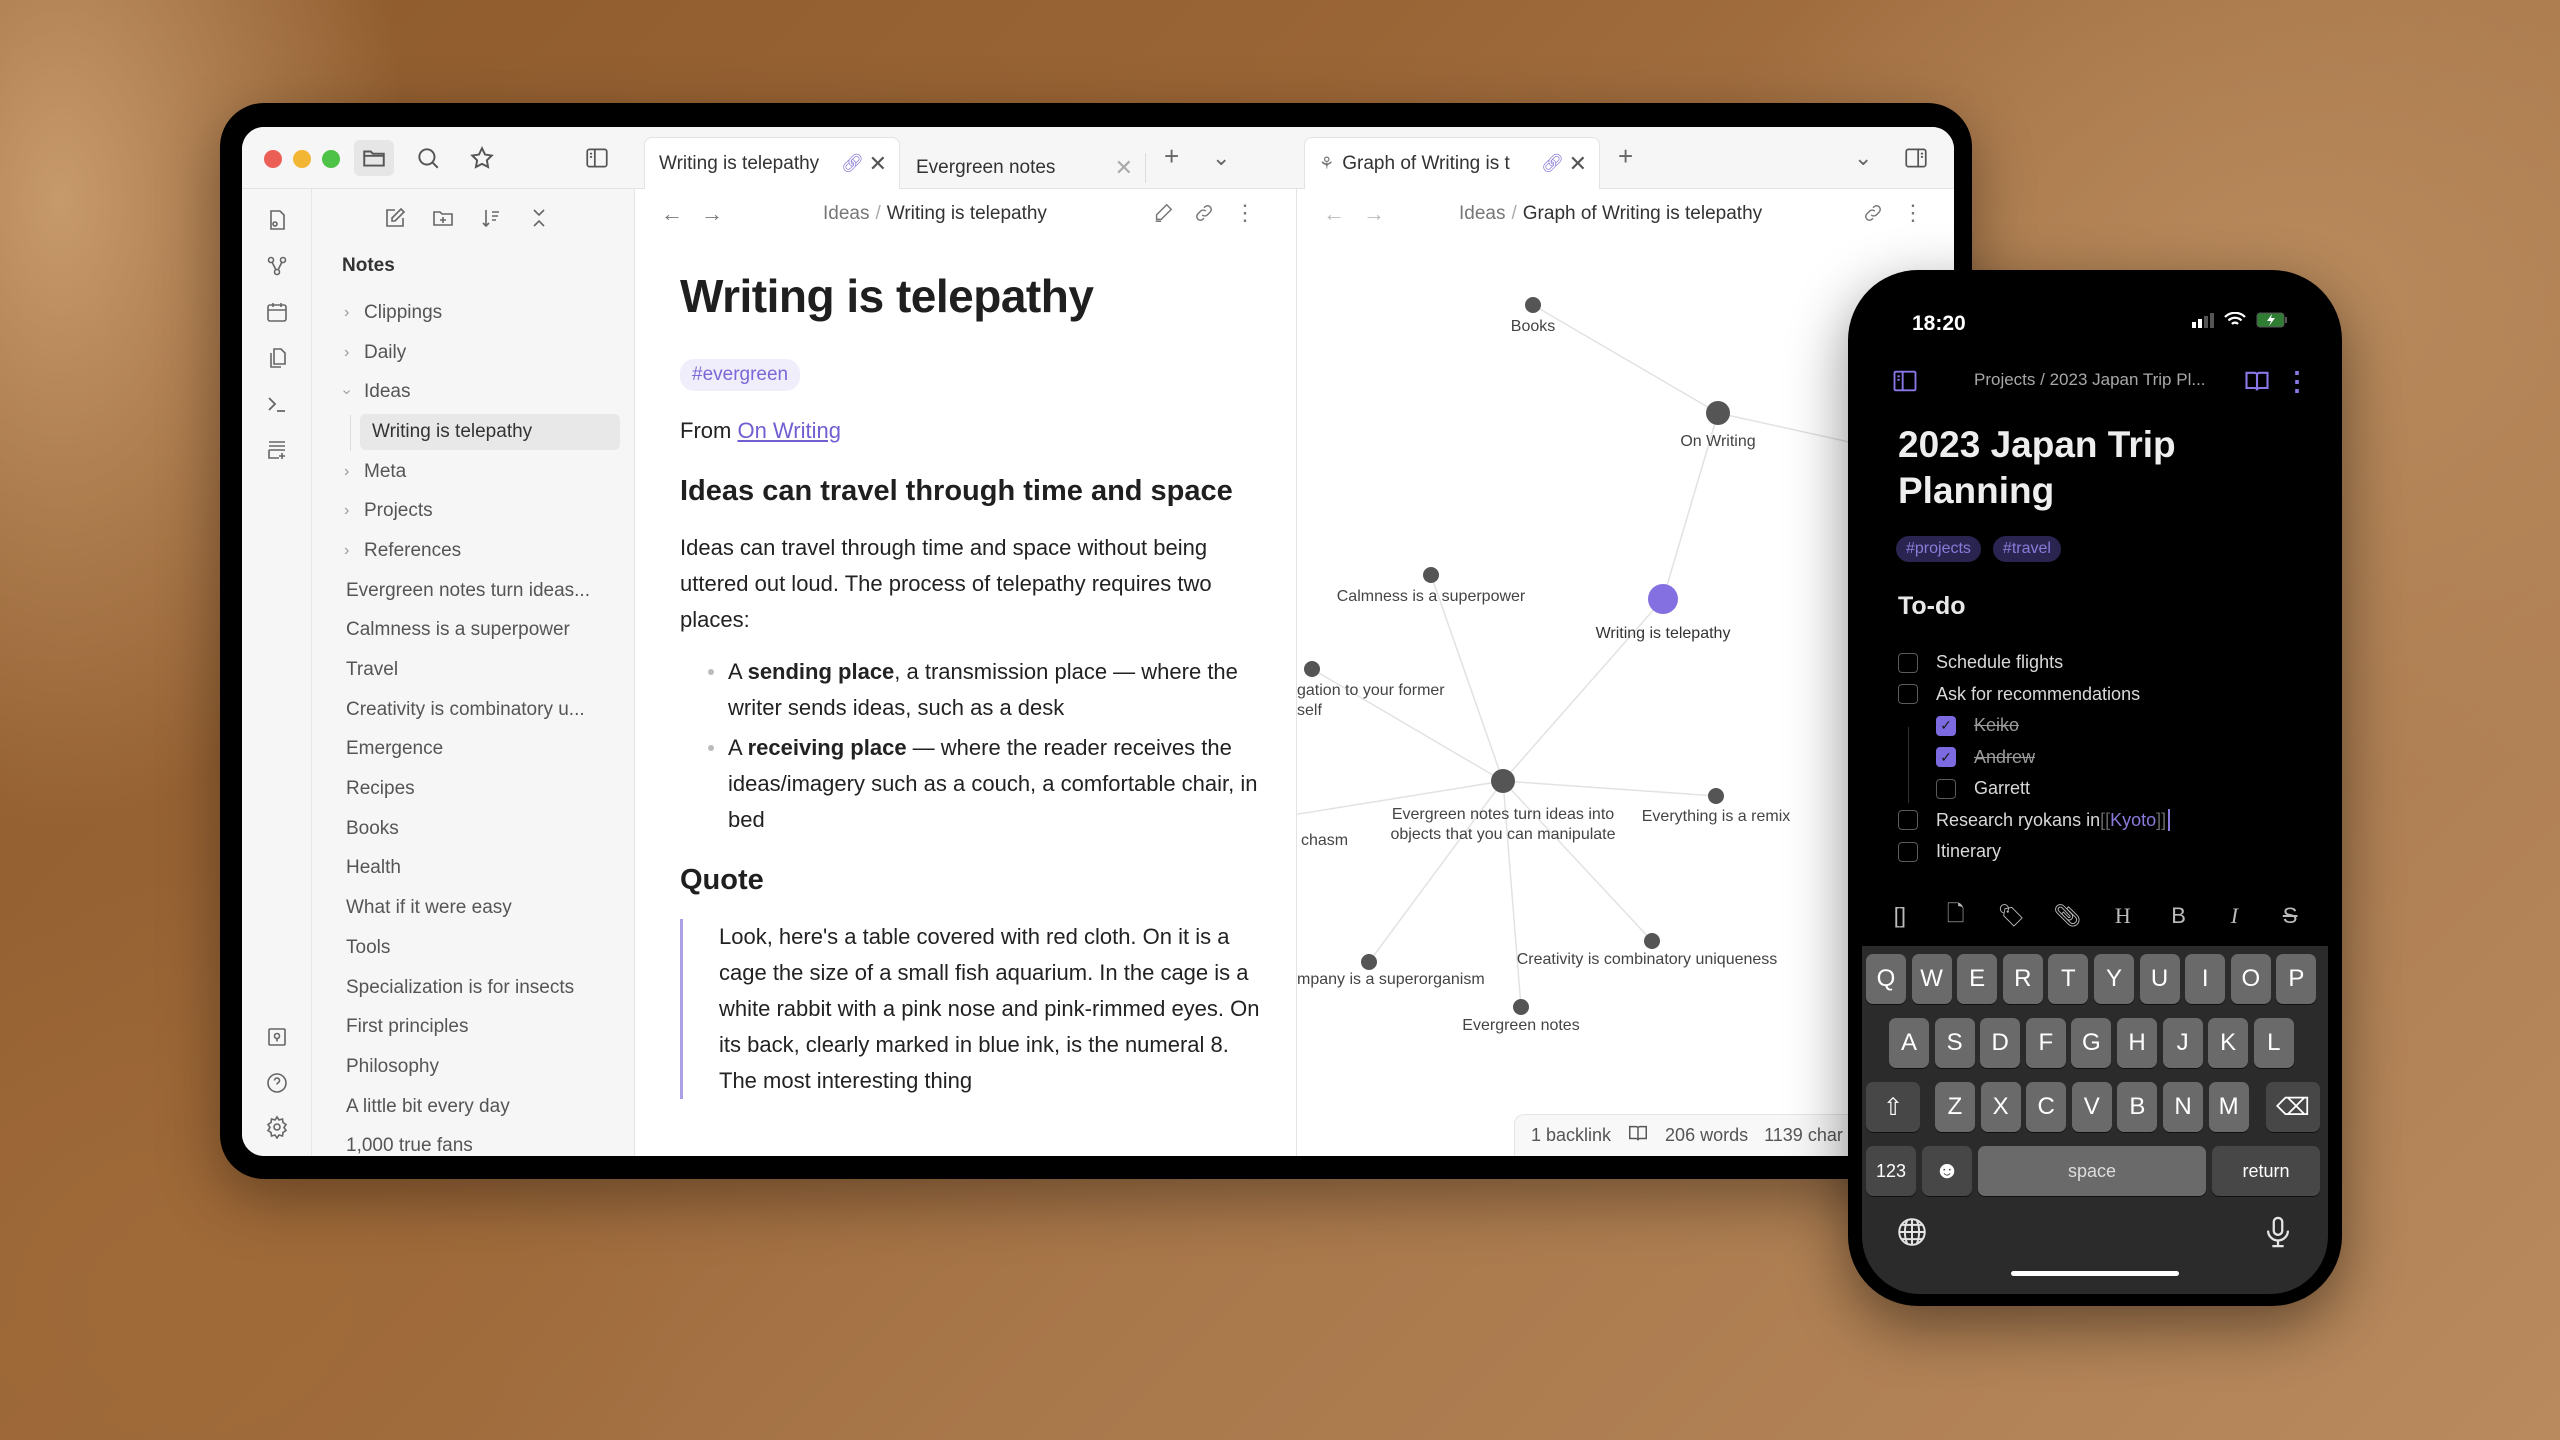  I want to click on templates-button, so click(277, 358).